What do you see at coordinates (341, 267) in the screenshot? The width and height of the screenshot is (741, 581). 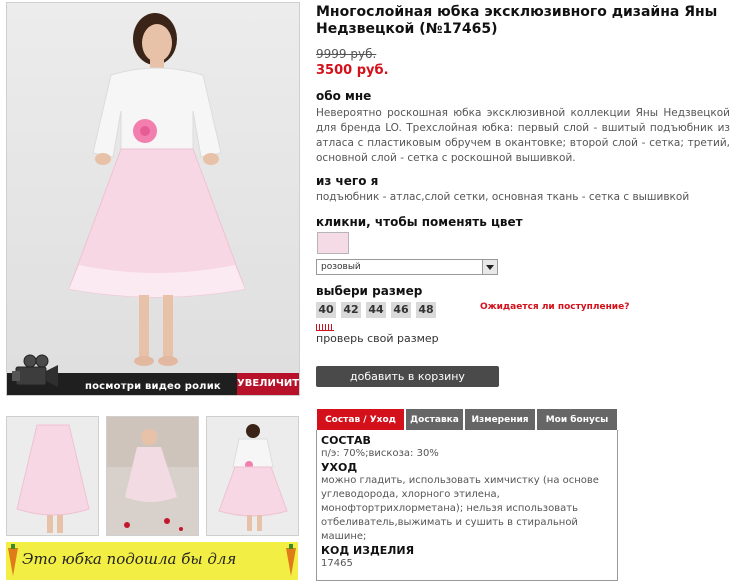 I see `color-select-value: розовый` at bounding box center [341, 267].